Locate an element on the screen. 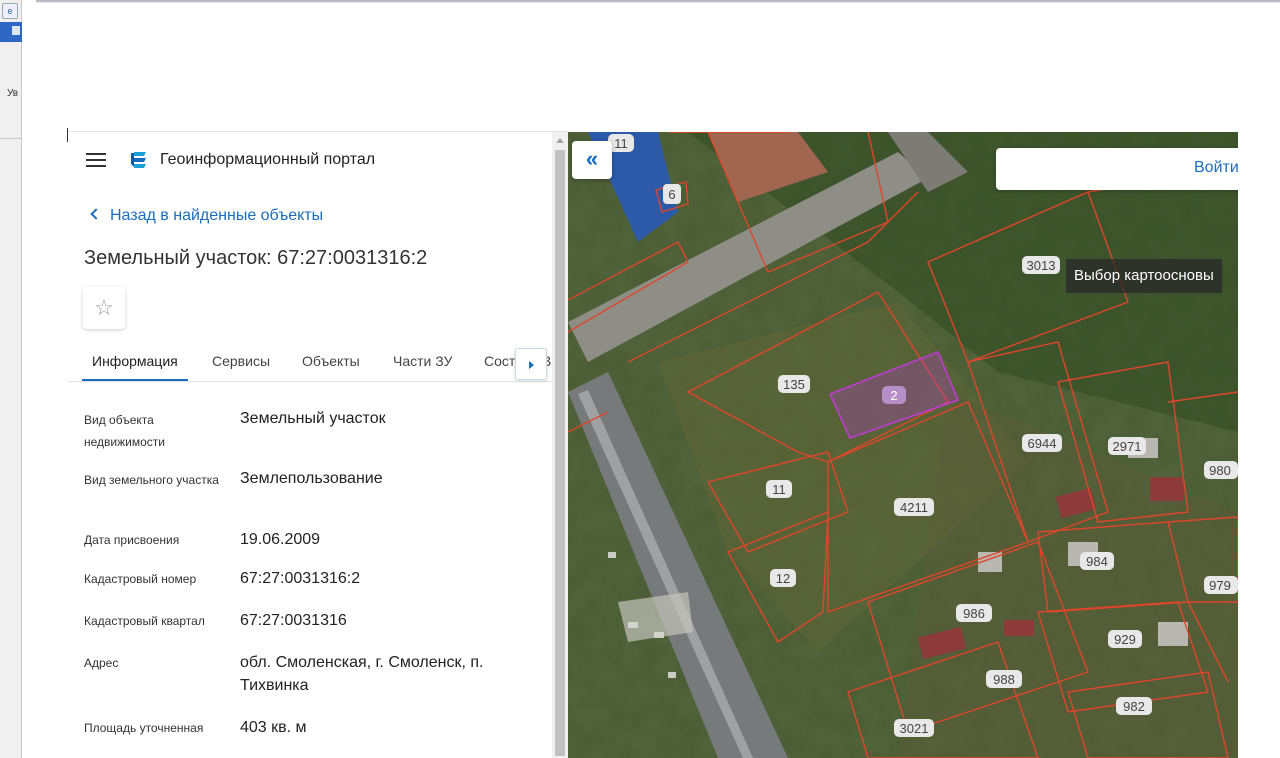 This screenshot has width=1280, height=758. panel-header: Геоинформационный портал is located at coordinates (310, 160).